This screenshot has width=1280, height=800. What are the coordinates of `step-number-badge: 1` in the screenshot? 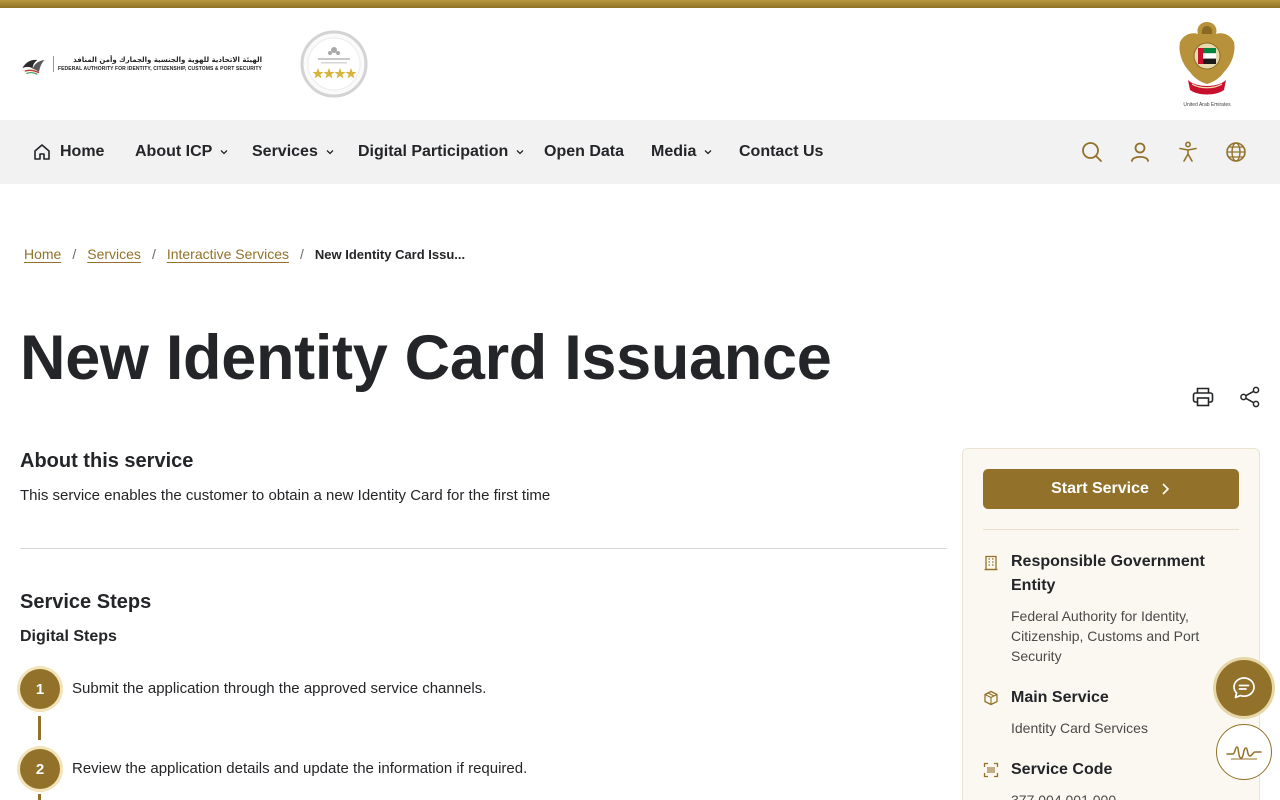 It's located at (40, 689).